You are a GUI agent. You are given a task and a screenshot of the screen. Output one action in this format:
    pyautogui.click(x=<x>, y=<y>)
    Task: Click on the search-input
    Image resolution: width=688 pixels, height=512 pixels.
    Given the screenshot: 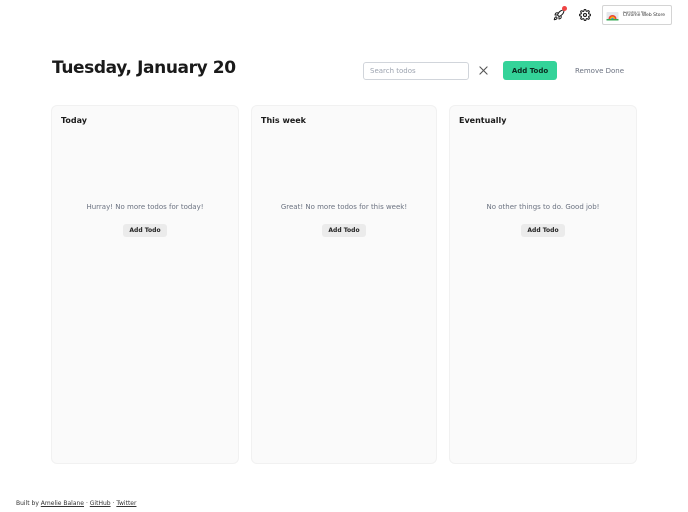 What is the action you would take?
    pyautogui.click(x=416, y=70)
    